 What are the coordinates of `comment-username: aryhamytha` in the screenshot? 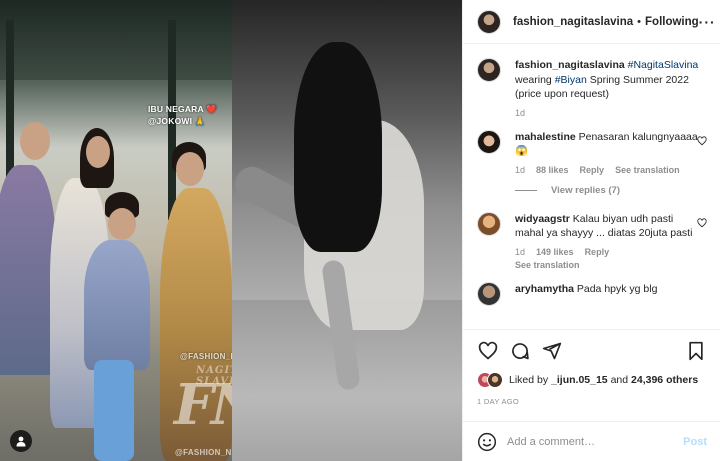 It's located at (544, 289).